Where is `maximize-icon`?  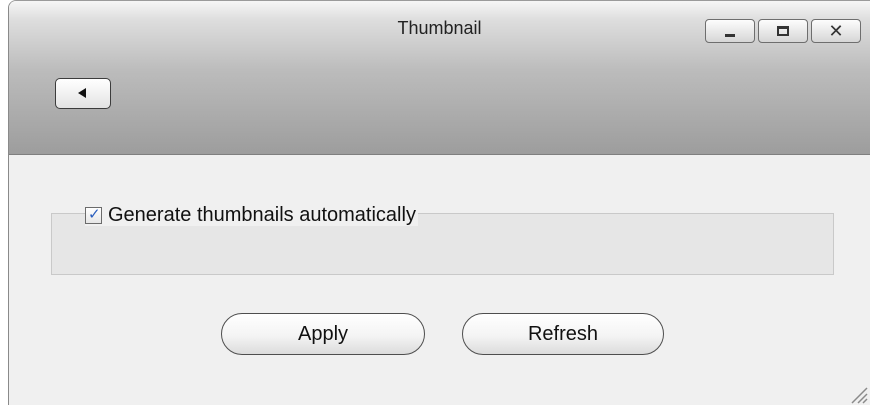
maximize-icon is located at coordinates (783, 31).